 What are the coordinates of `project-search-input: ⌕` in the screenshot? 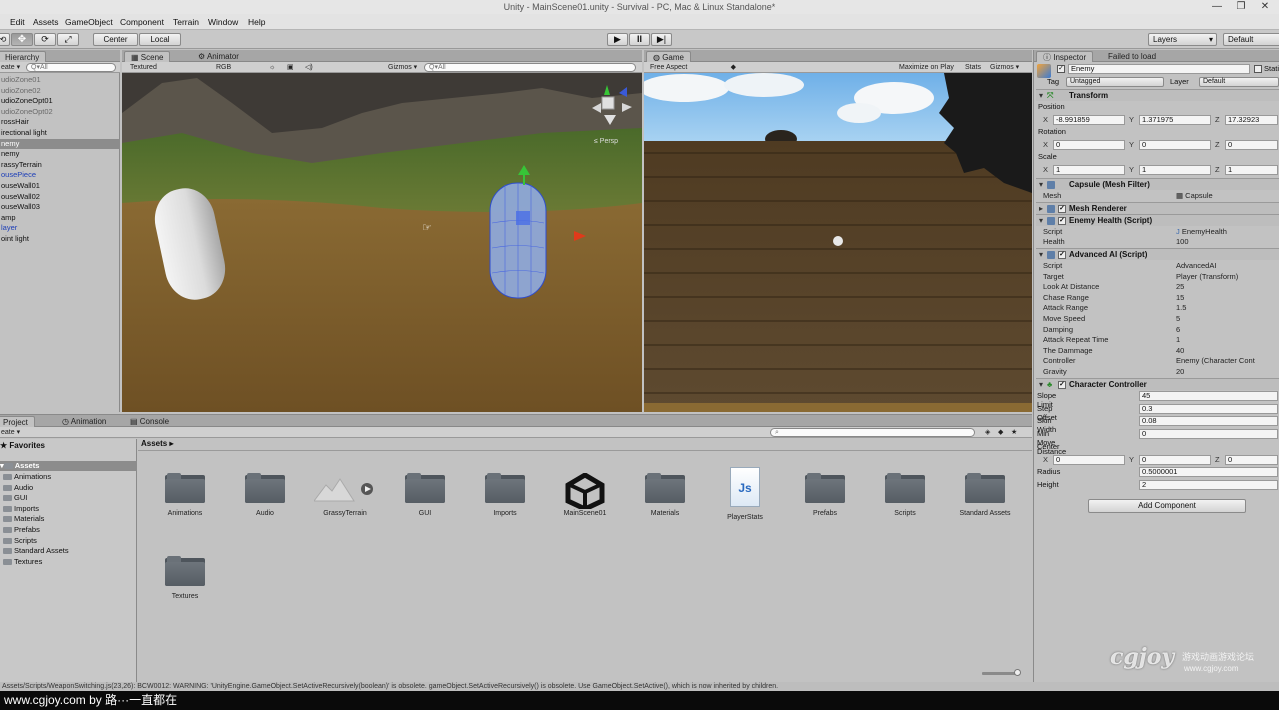 It's located at (872, 432).